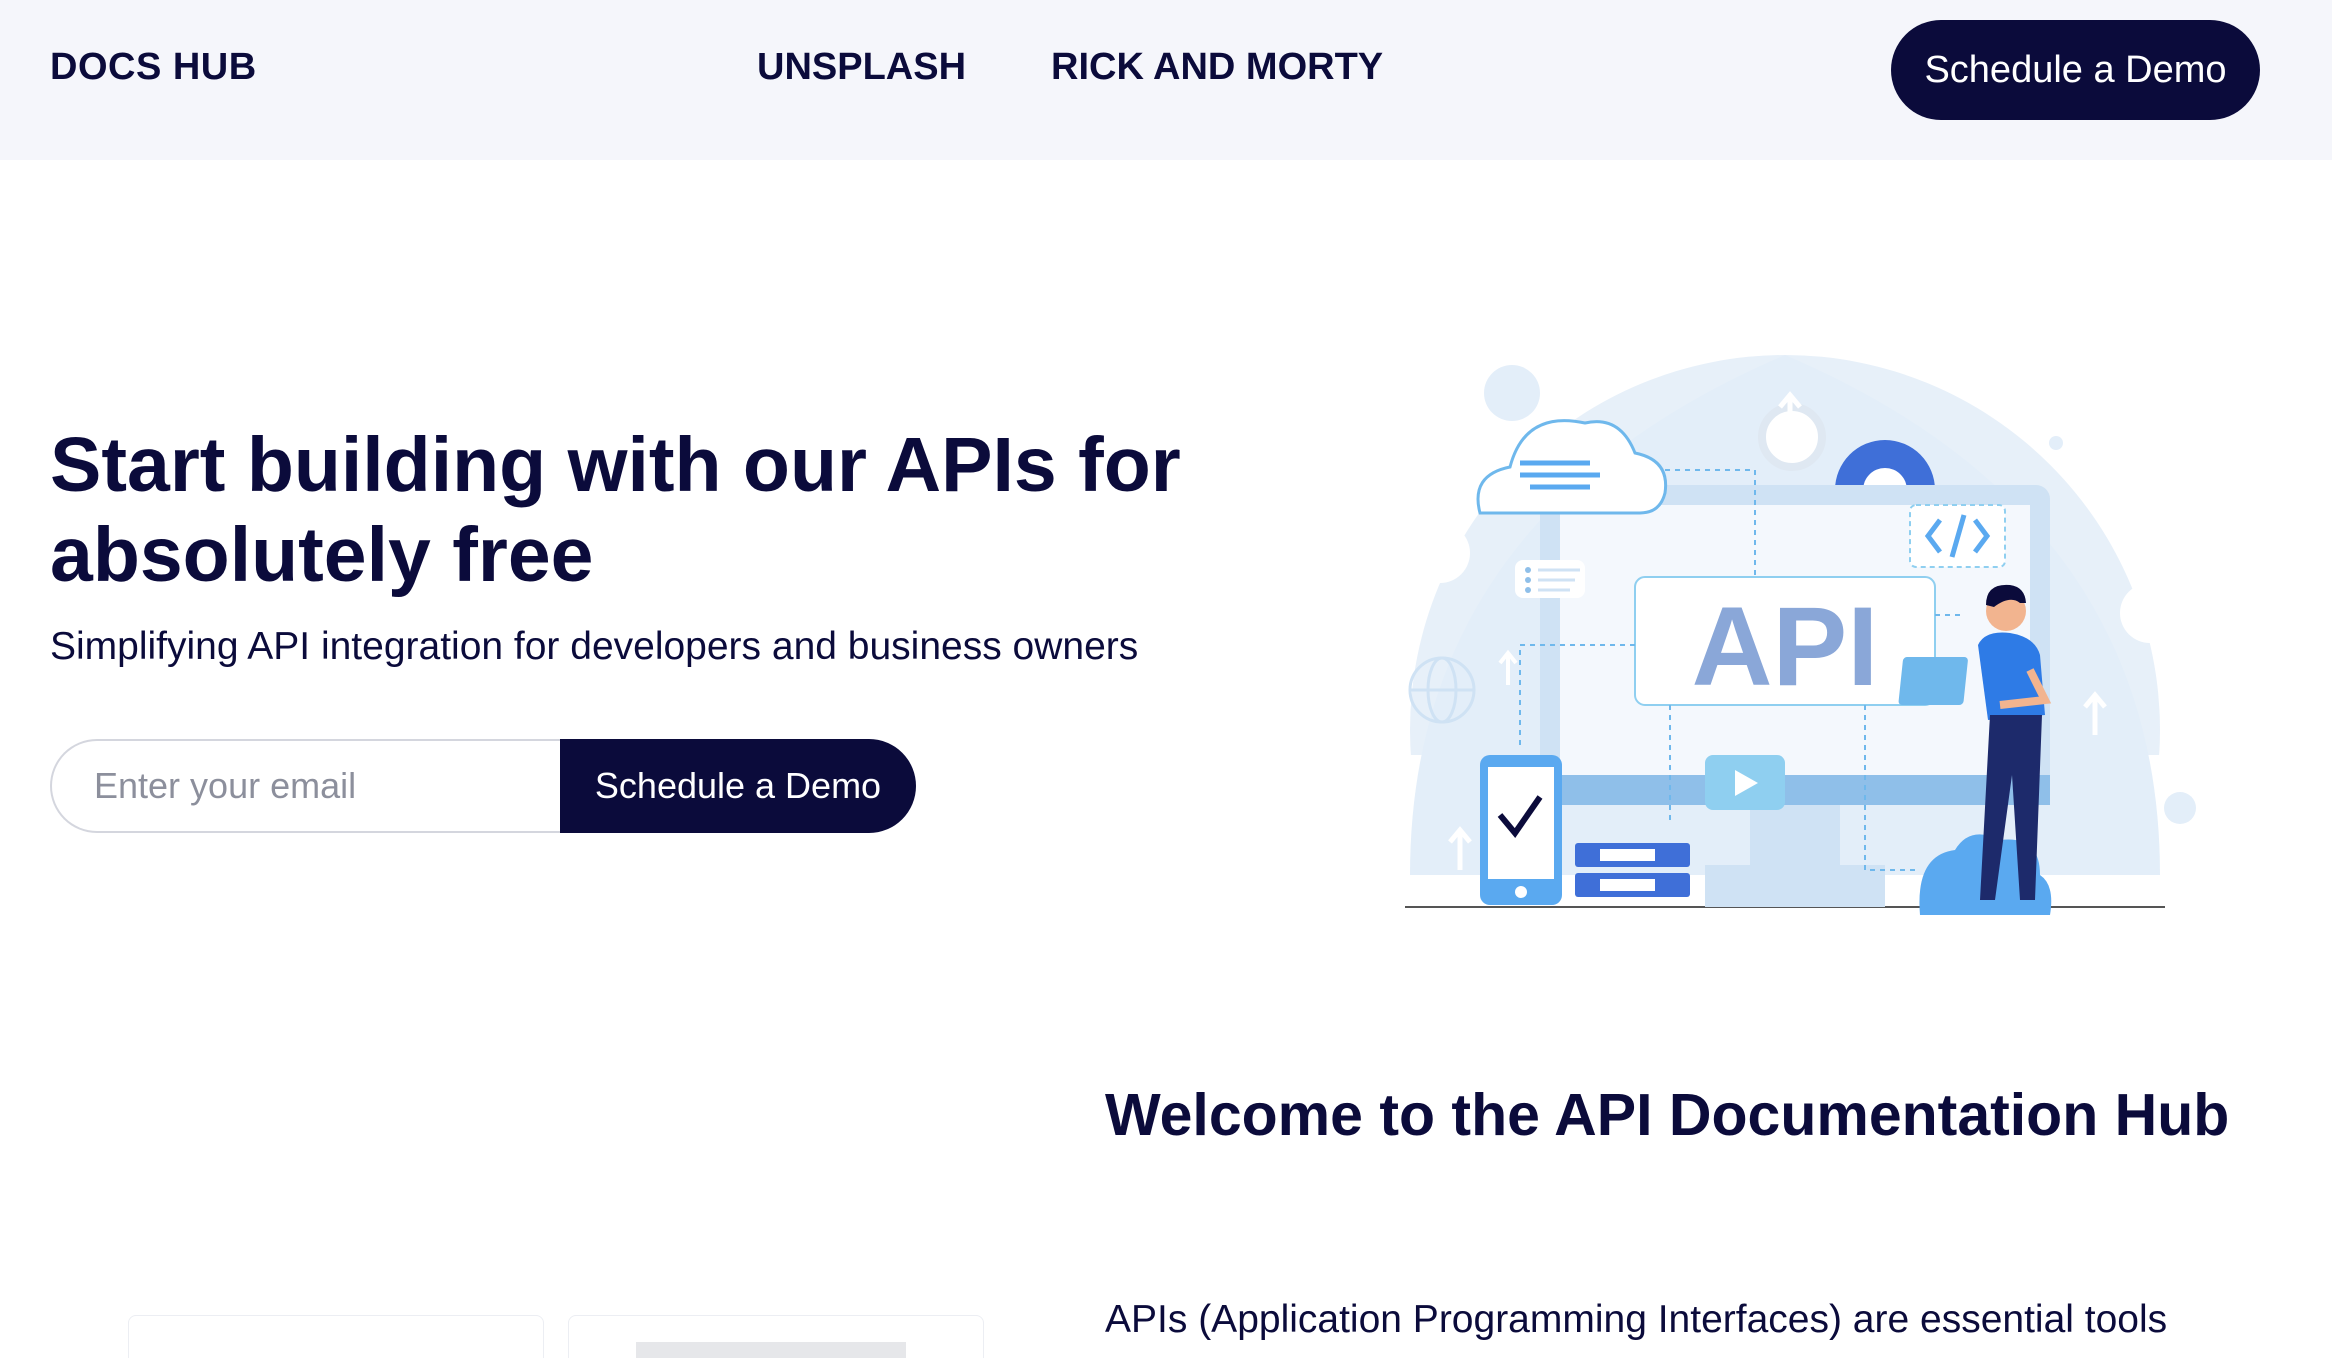  What do you see at coordinates (738, 786) in the screenshot?
I see `schedule-demo-hero-button: Schedule a Demo` at bounding box center [738, 786].